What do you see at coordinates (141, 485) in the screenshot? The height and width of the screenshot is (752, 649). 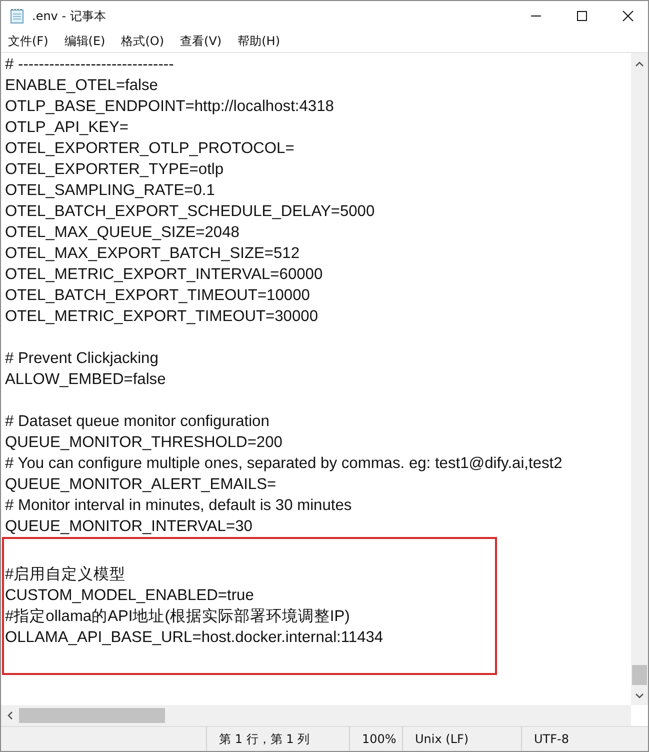 I see `code-line: QUEUE_MONITOR_ALERT_EMAILS=` at bounding box center [141, 485].